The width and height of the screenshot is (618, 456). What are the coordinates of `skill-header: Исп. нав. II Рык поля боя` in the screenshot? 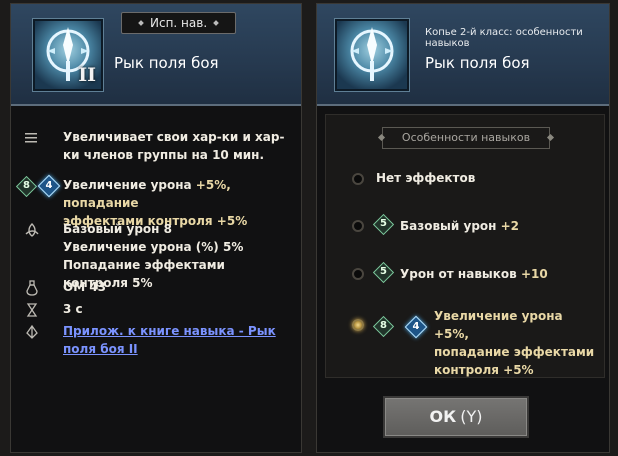 It's located at (156, 55).